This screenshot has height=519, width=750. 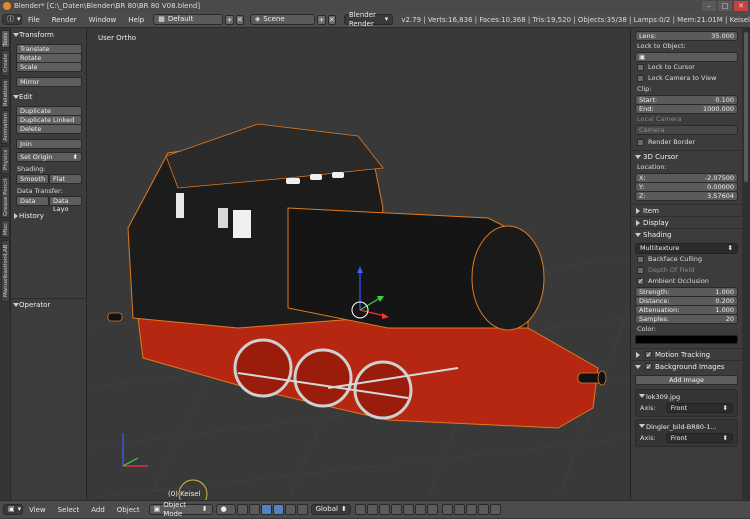 What do you see at coordinates (5, 93) in the screenshot?
I see `tab-relations: Relations` at bounding box center [5, 93].